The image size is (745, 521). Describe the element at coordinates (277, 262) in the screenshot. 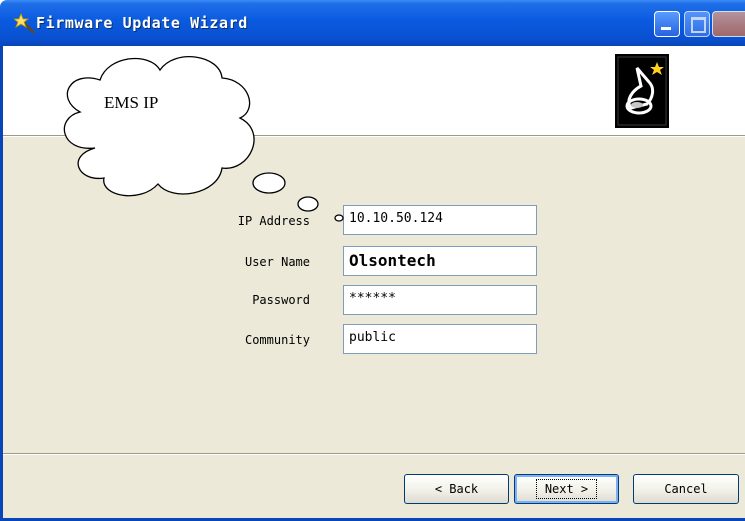

I see `user-name-label: User Name` at that location.